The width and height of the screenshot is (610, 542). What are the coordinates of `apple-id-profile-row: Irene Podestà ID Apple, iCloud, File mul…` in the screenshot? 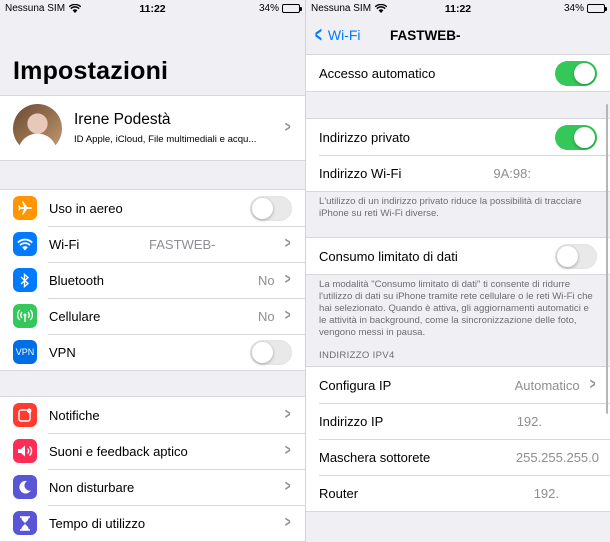 It's located at (152, 128).